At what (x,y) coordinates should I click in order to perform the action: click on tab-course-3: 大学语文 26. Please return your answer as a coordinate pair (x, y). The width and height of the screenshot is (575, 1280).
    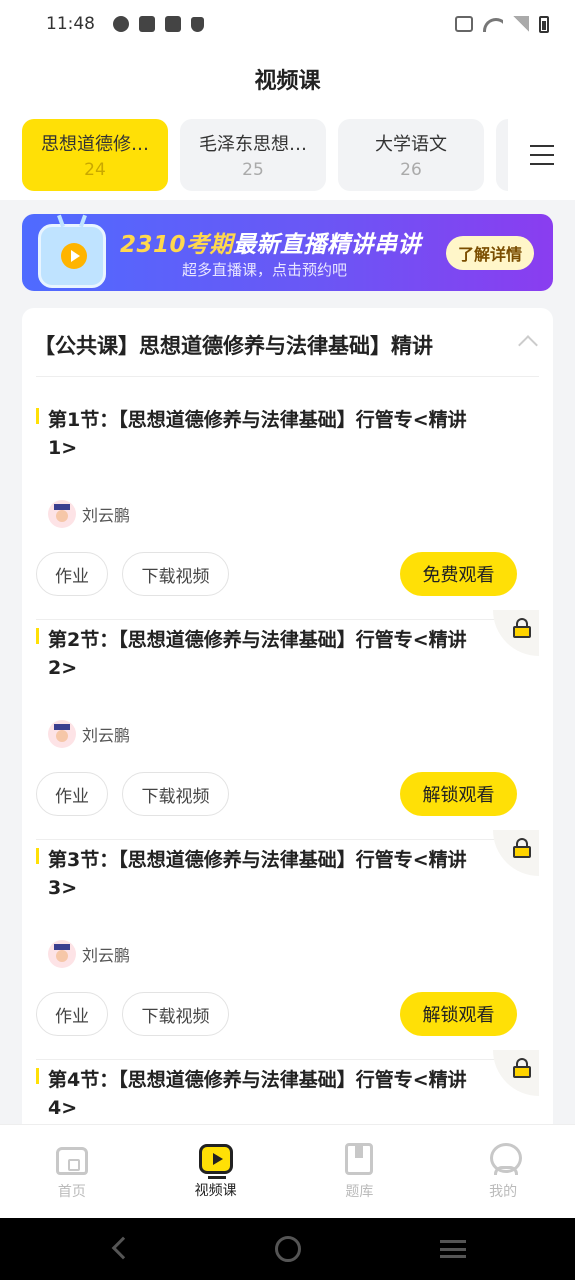
    Looking at the image, I should click on (411, 155).